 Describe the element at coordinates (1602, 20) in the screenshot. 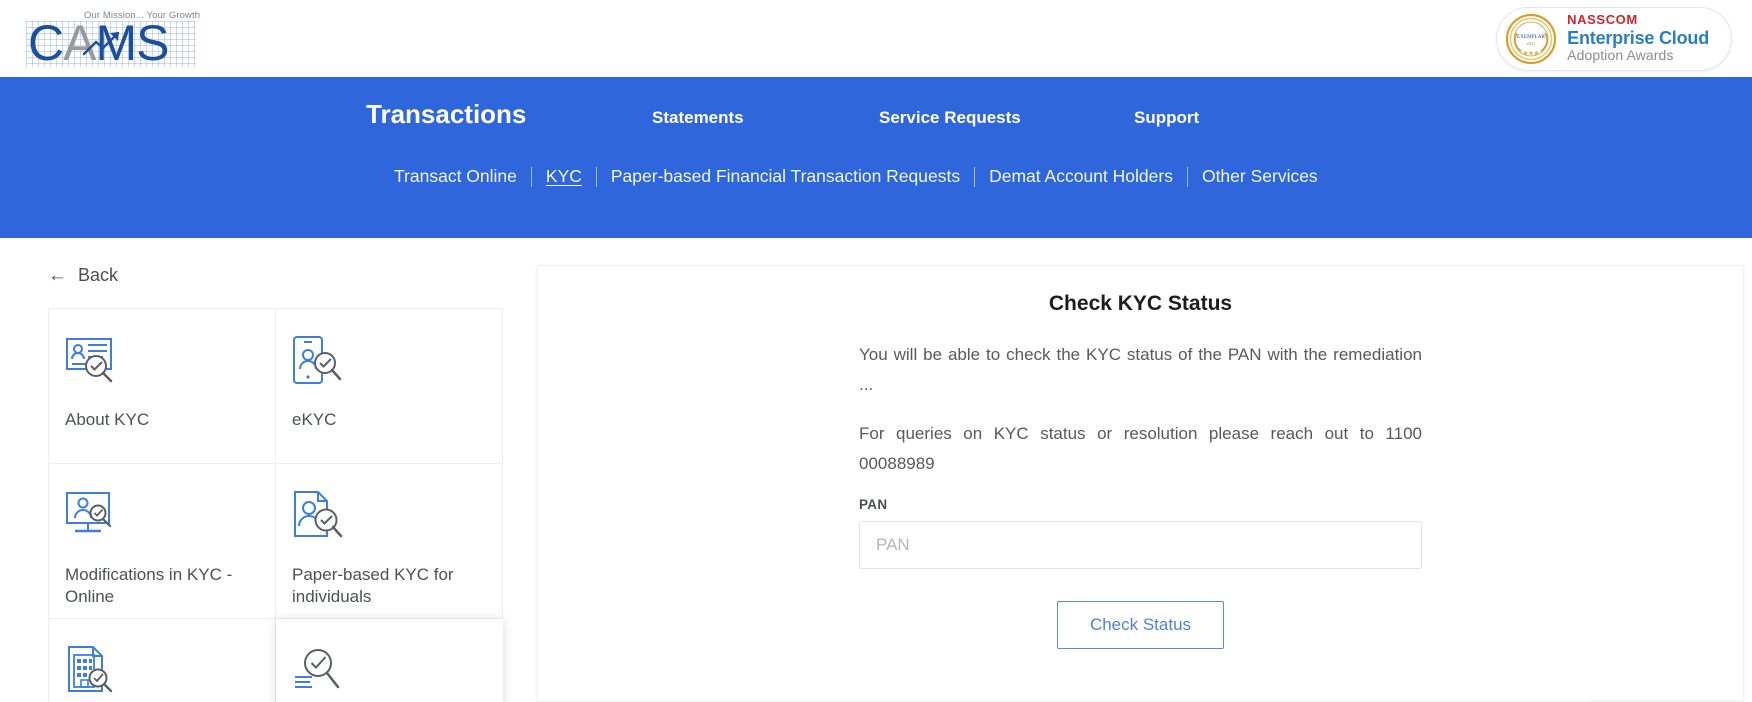

I see `award-line-nasscom: NASSCOM` at that location.